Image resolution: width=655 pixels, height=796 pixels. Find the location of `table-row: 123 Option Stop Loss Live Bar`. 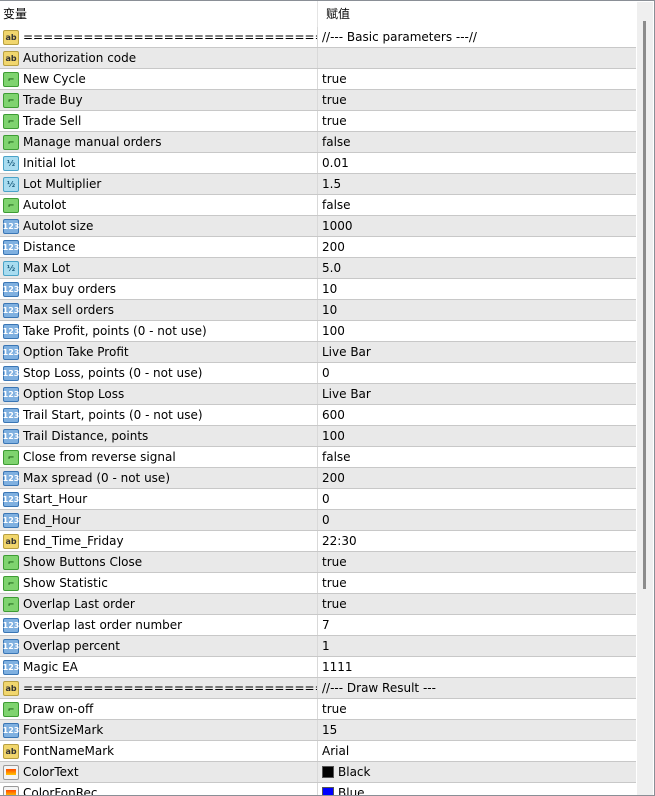

table-row: 123 Option Stop Loss Live Bar is located at coordinates (318, 394).